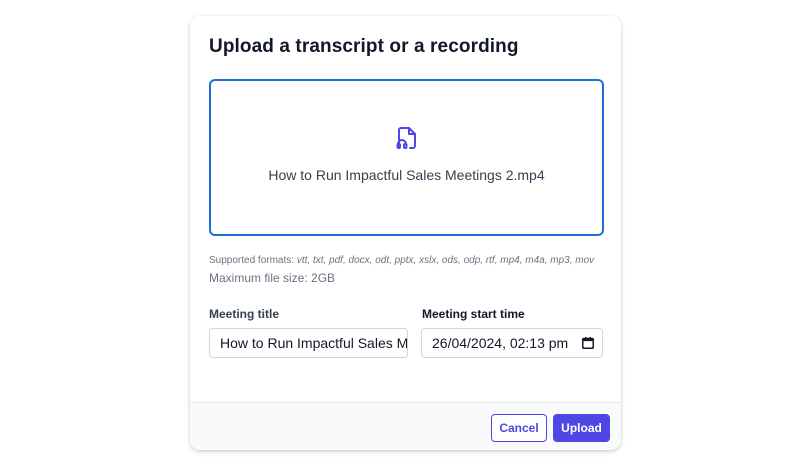 Image resolution: width=800 pixels, height=464 pixels. What do you see at coordinates (364, 46) in the screenshot?
I see `dialog-title: Upload a transcript or a recording` at bounding box center [364, 46].